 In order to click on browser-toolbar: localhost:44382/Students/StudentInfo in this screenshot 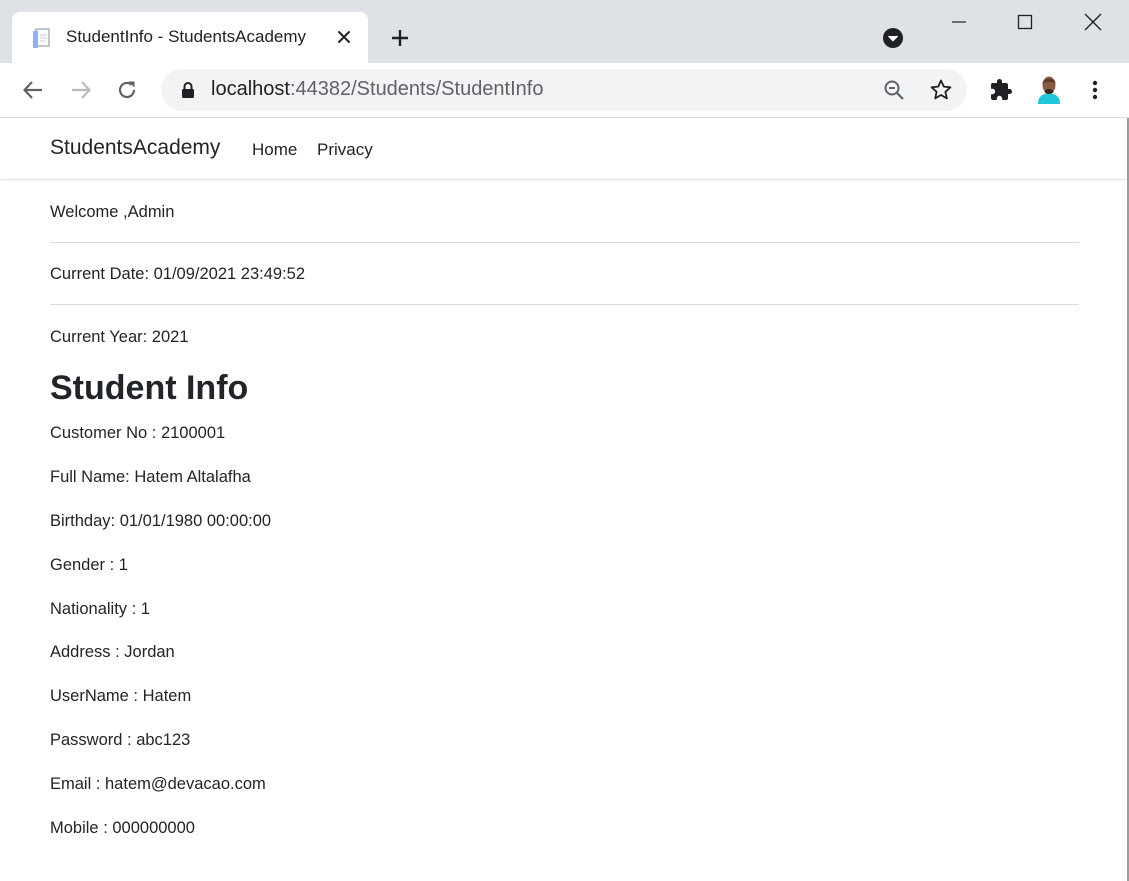, I will do `click(564, 90)`.